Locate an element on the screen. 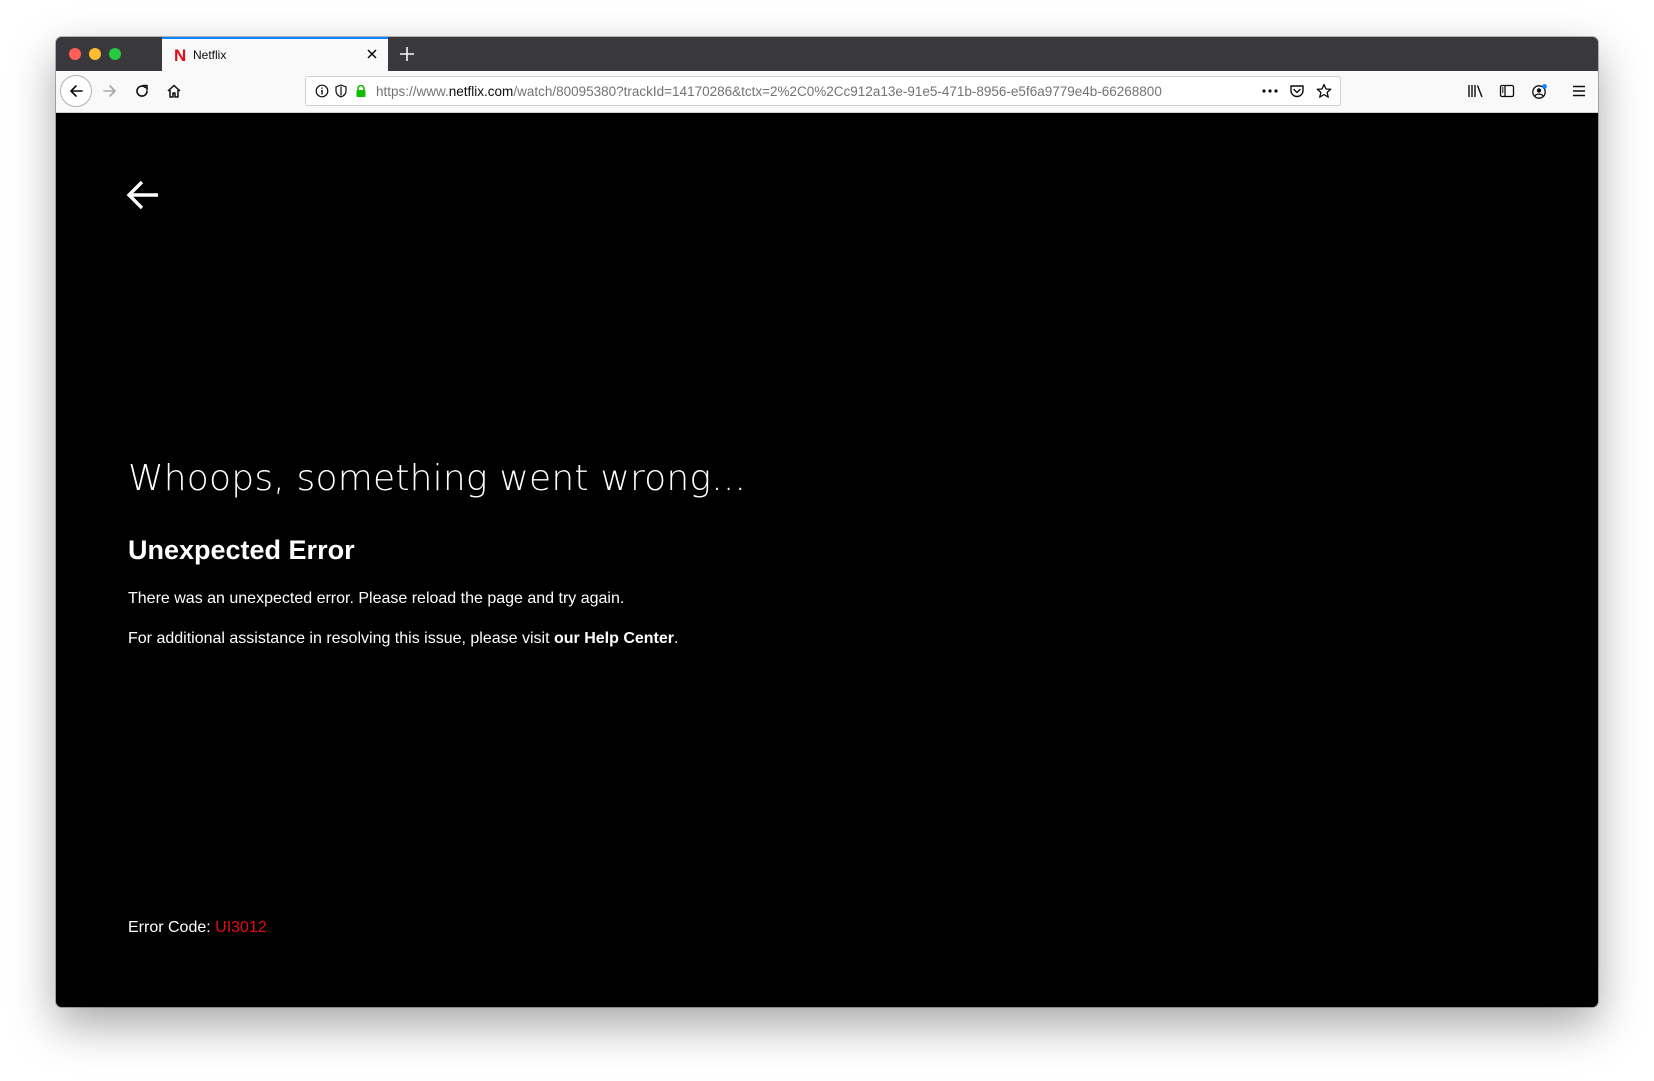  minimize-window-button is located at coordinates (95, 54).